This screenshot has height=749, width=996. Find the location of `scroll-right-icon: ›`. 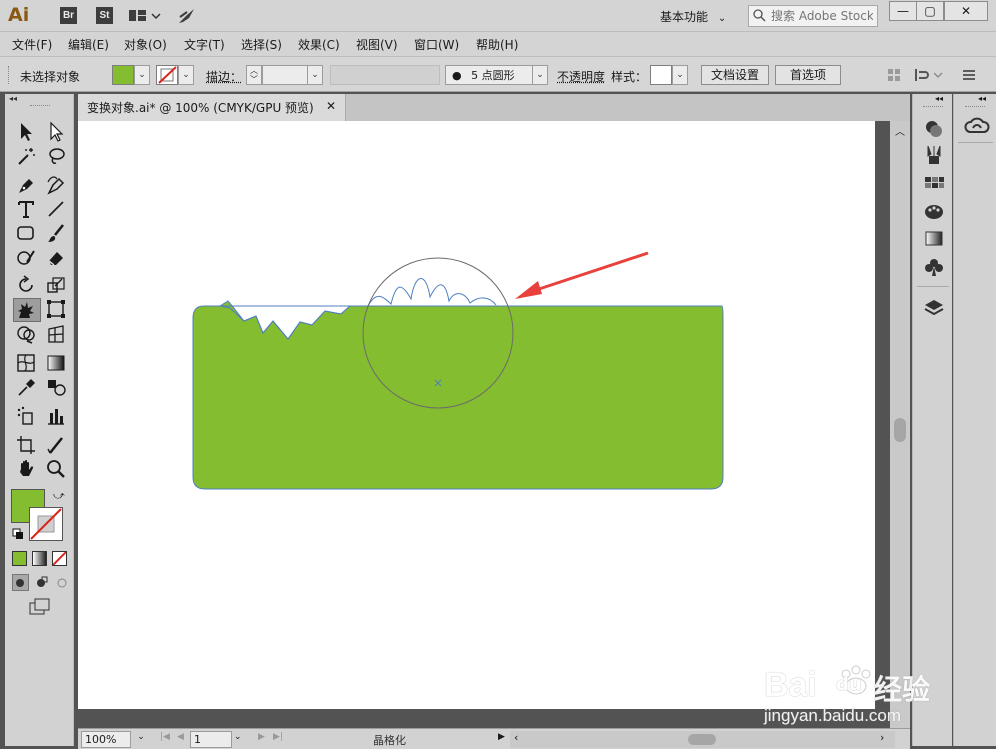

scroll-right-icon: › is located at coordinates (882, 737).